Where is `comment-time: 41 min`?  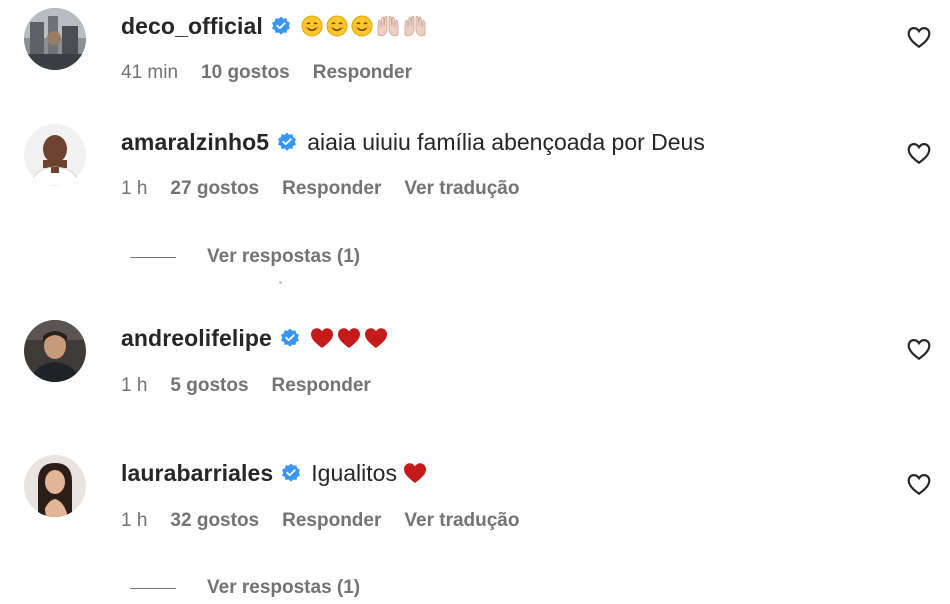
comment-time: 41 min is located at coordinates (149, 73).